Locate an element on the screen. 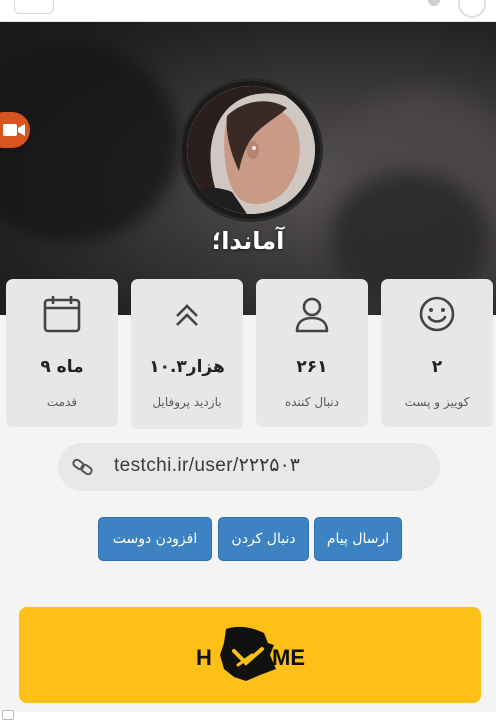 Image resolution: width=496 pixels, height=720 pixels. profile-link: testchi.ir/user/۲۲۲۵۰۳ is located at coordinates (249, 467).